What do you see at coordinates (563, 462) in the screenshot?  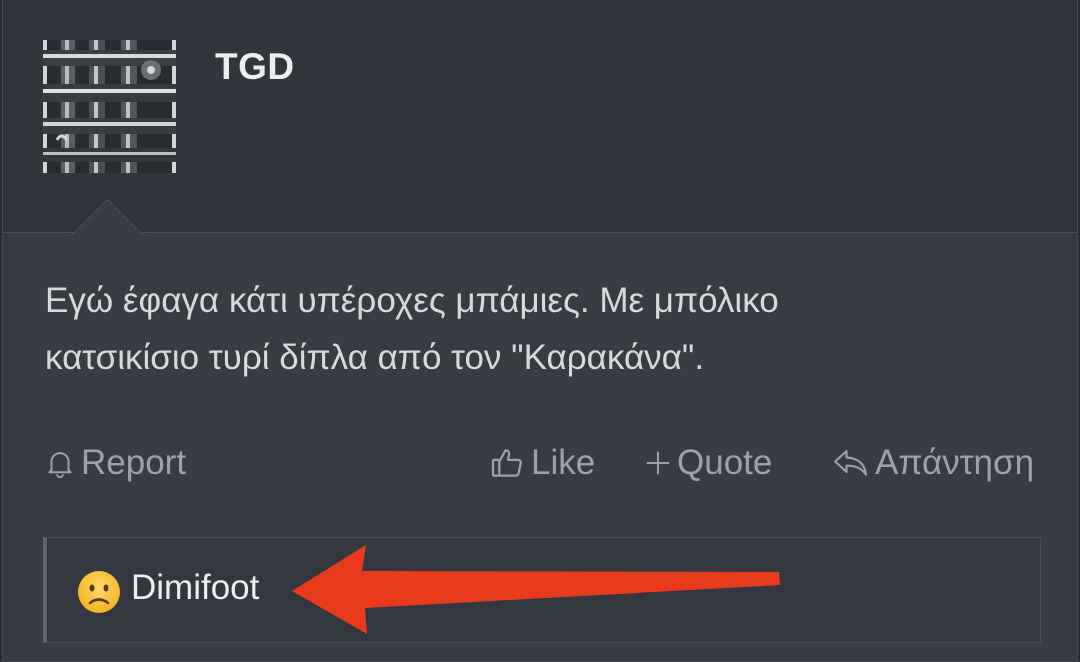 I see `like-label: Like` at bounding box center [563, 462].